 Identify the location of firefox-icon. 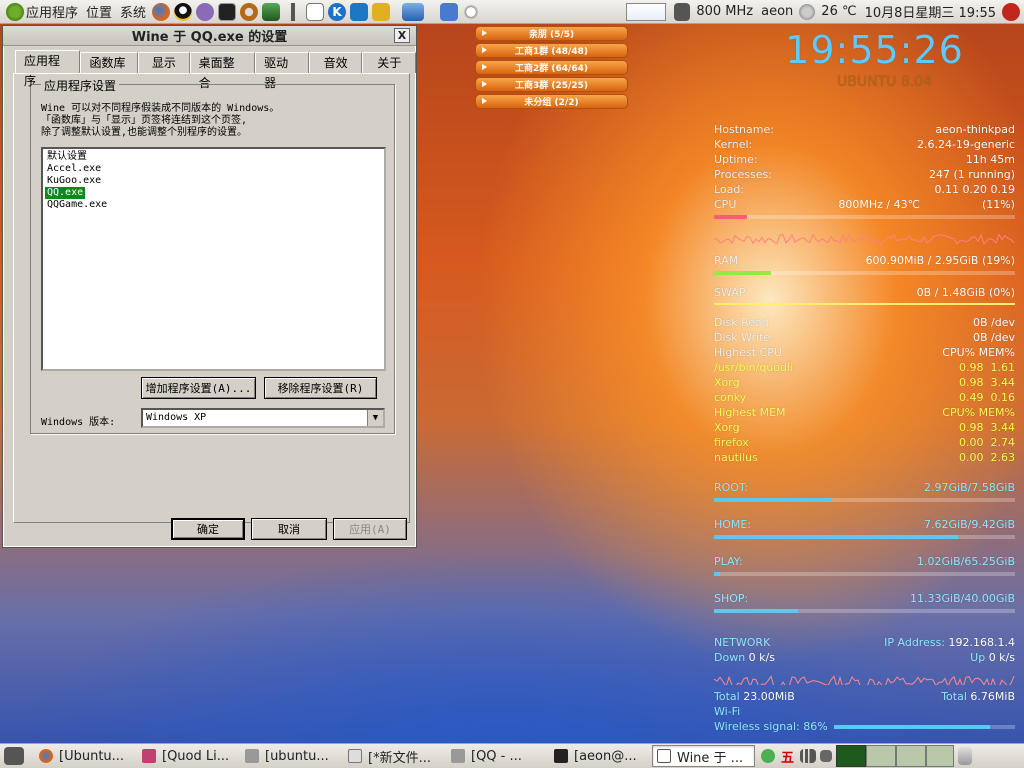
(161, 11).